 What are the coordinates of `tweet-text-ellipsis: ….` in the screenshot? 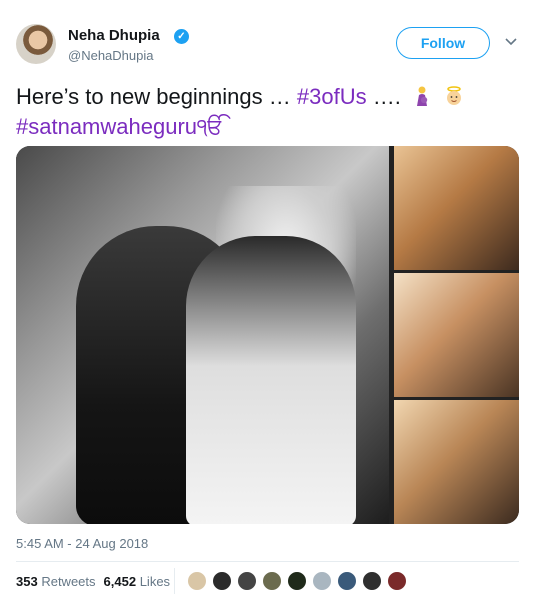 It's located at (386, 96).